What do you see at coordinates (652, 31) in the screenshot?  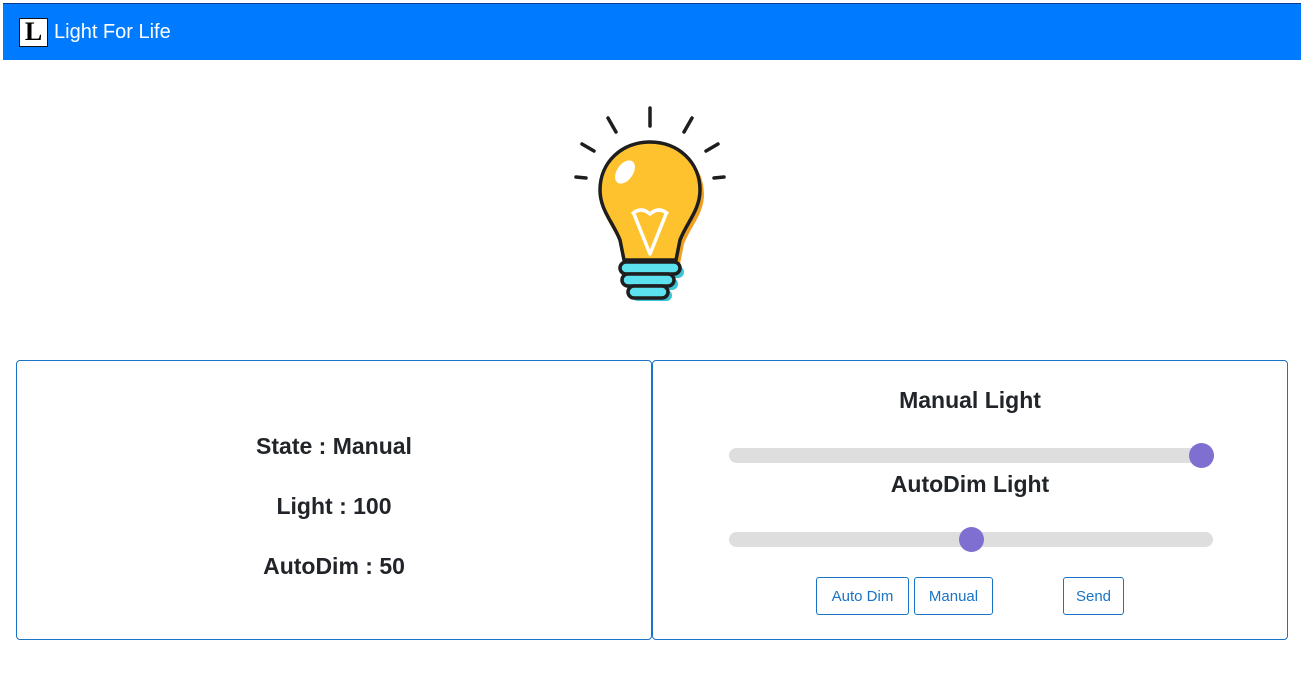 I see `navbar: L Light For Life` at bounding box center [652, 31].